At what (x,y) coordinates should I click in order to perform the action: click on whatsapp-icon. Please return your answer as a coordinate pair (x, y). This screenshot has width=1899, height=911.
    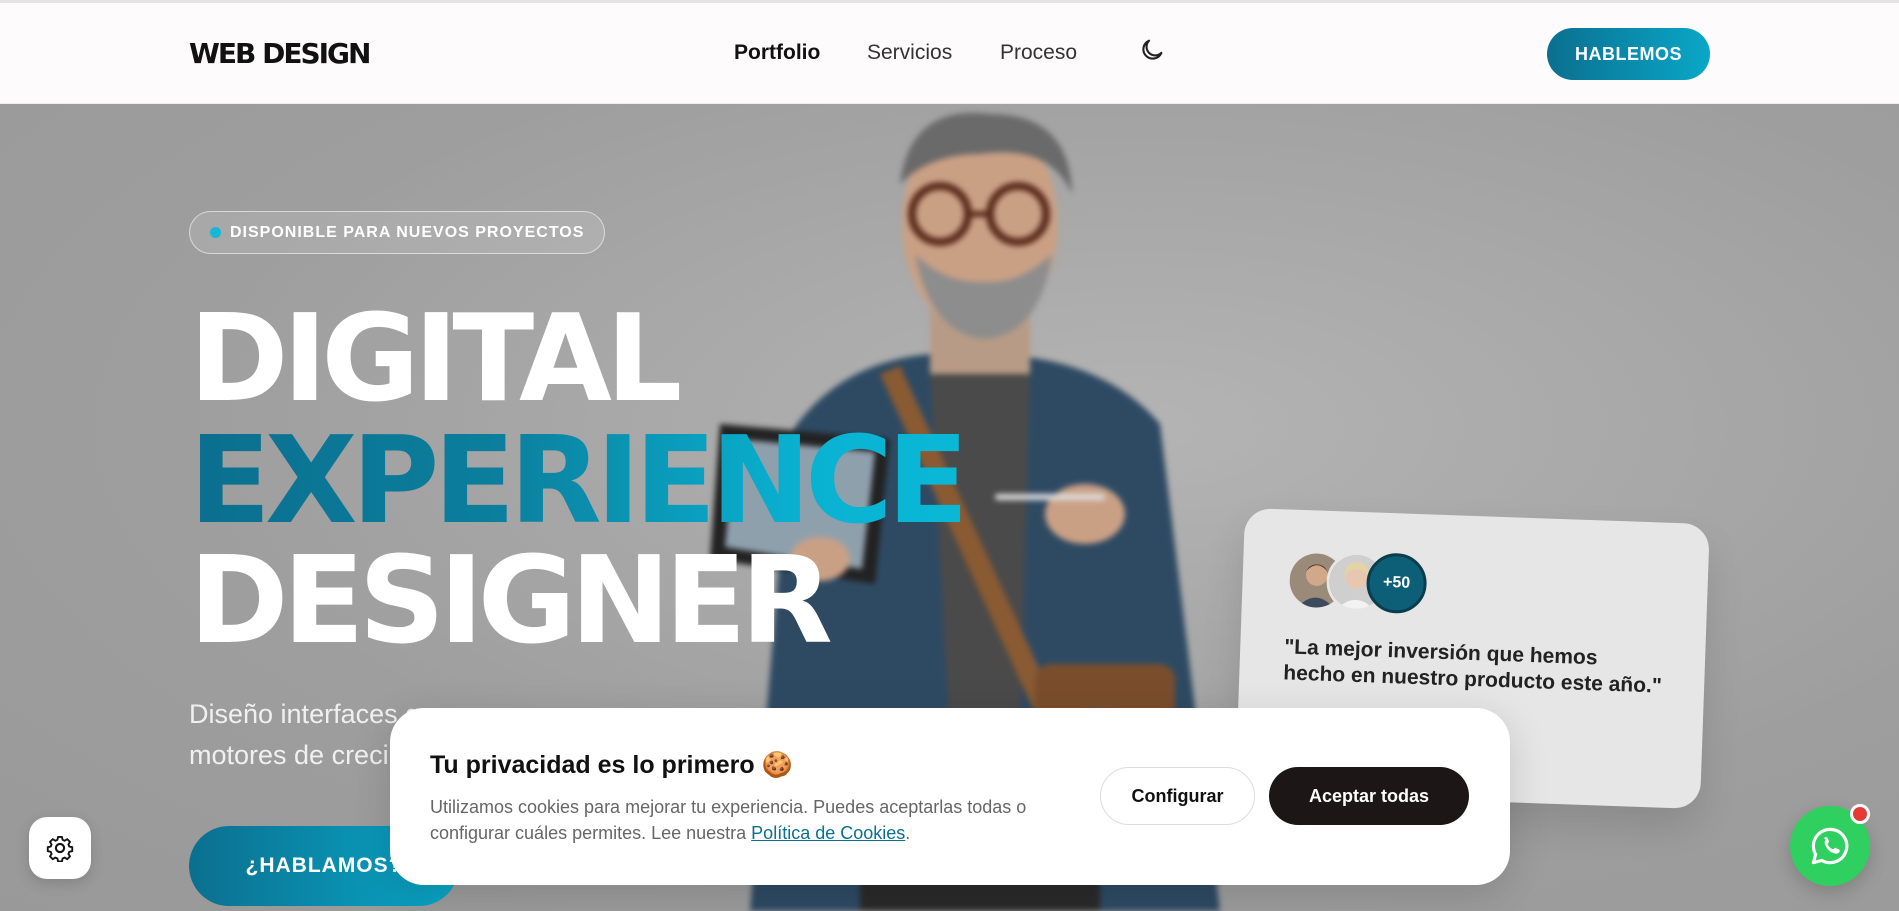
    Looking at the image, I should click on (1830, 846).